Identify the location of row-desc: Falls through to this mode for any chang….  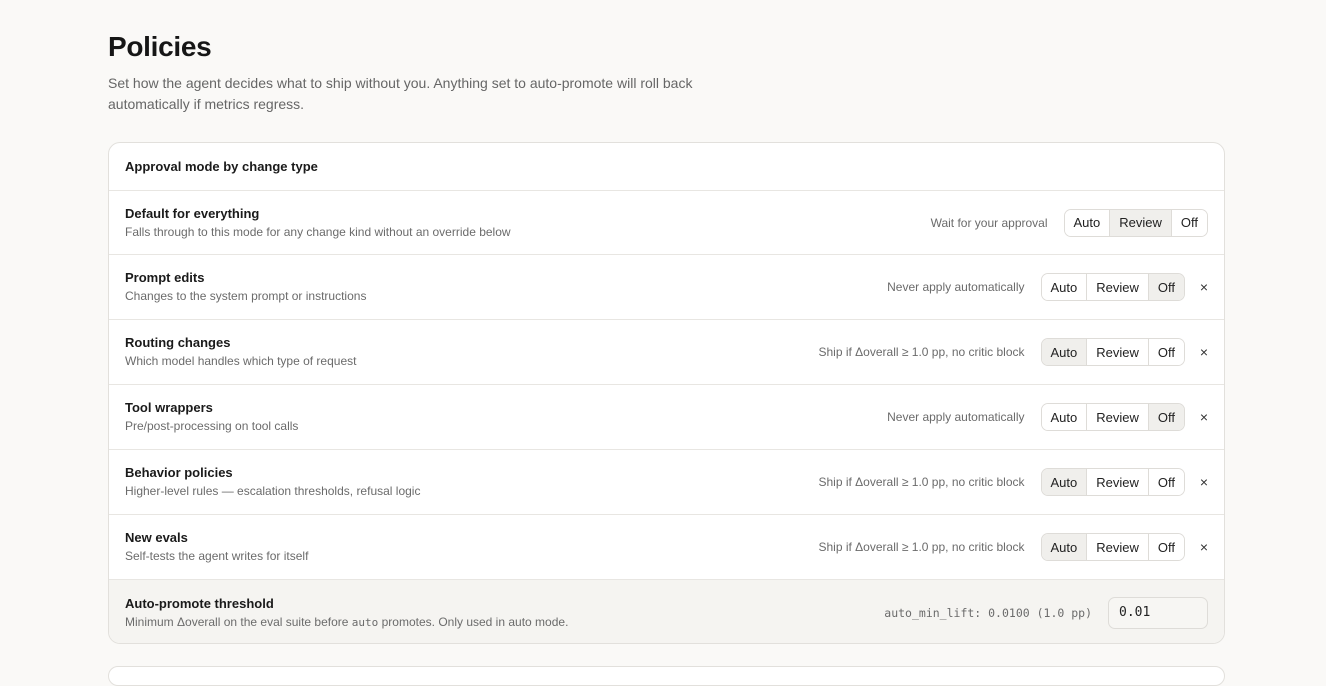
(318, 231).